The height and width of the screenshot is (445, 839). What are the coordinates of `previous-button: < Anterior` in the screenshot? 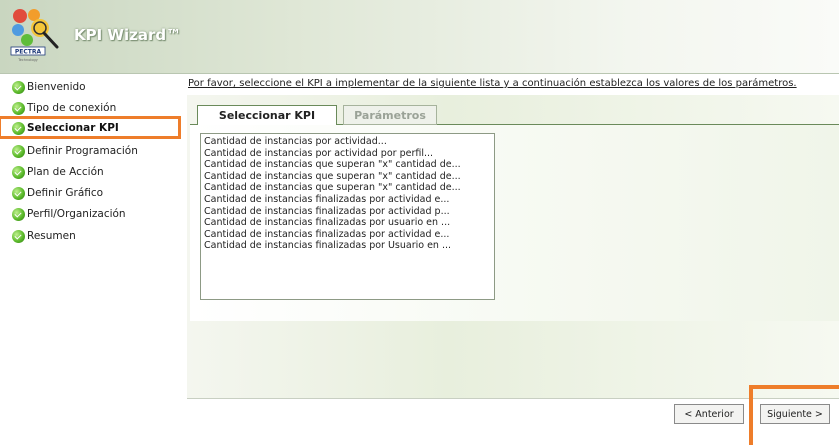 It's located at (709, 414).